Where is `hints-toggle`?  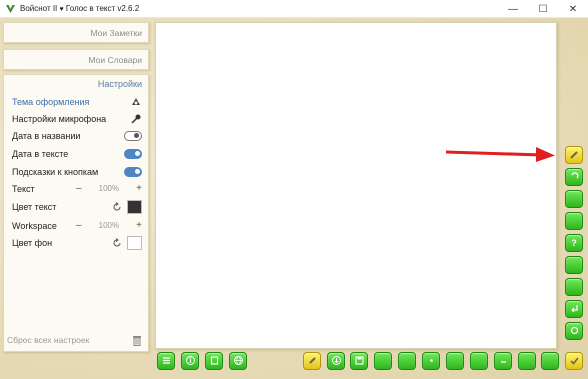
hints-toggle is located at coordinates (133, 171).